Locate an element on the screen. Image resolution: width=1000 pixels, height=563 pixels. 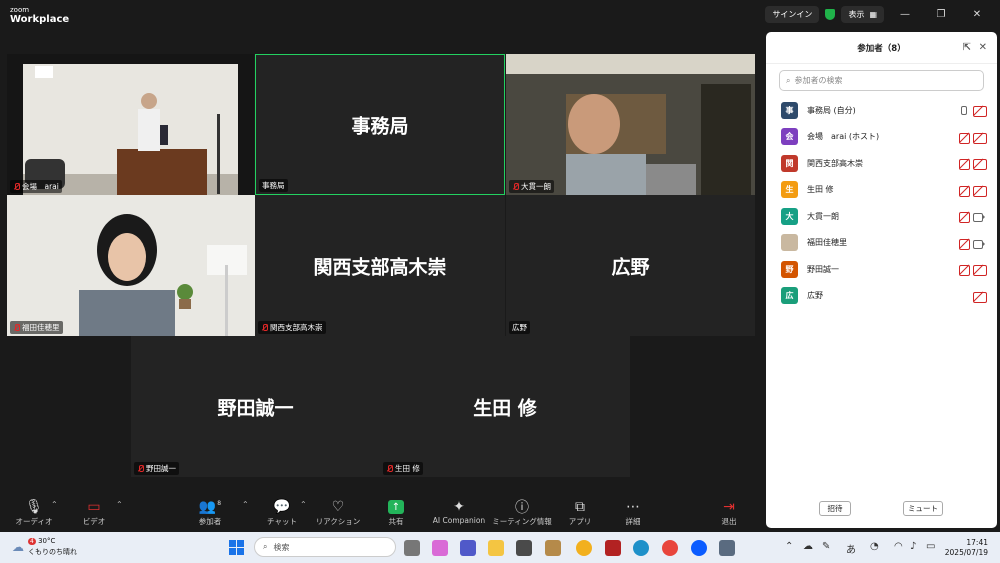
name-tag-onuki: 大貫一朗 is located at coordinates (531, 186).